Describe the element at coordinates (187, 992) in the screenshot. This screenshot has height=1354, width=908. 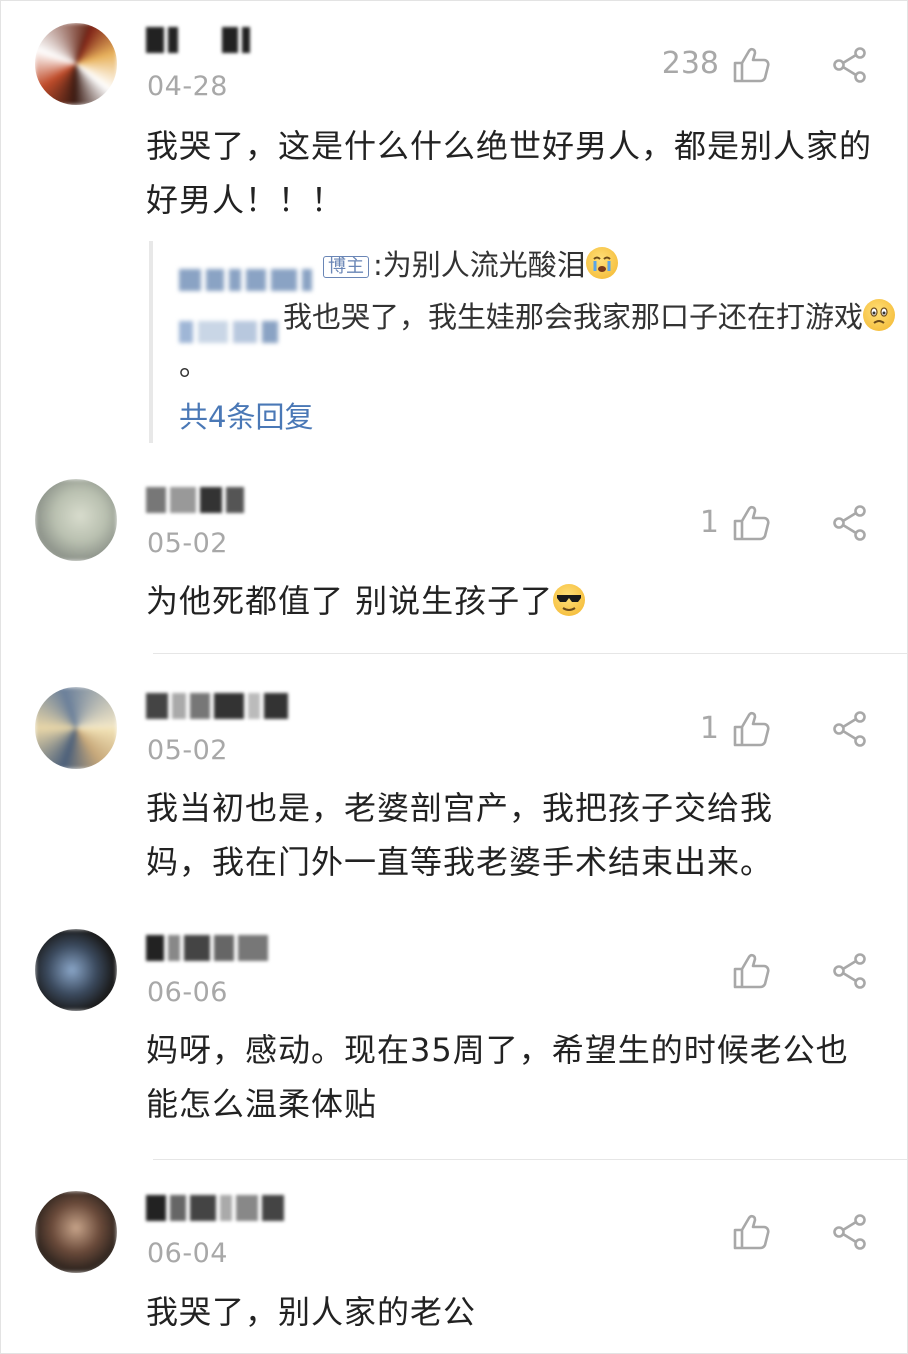
I see `comment-date: 06-06` at that location.